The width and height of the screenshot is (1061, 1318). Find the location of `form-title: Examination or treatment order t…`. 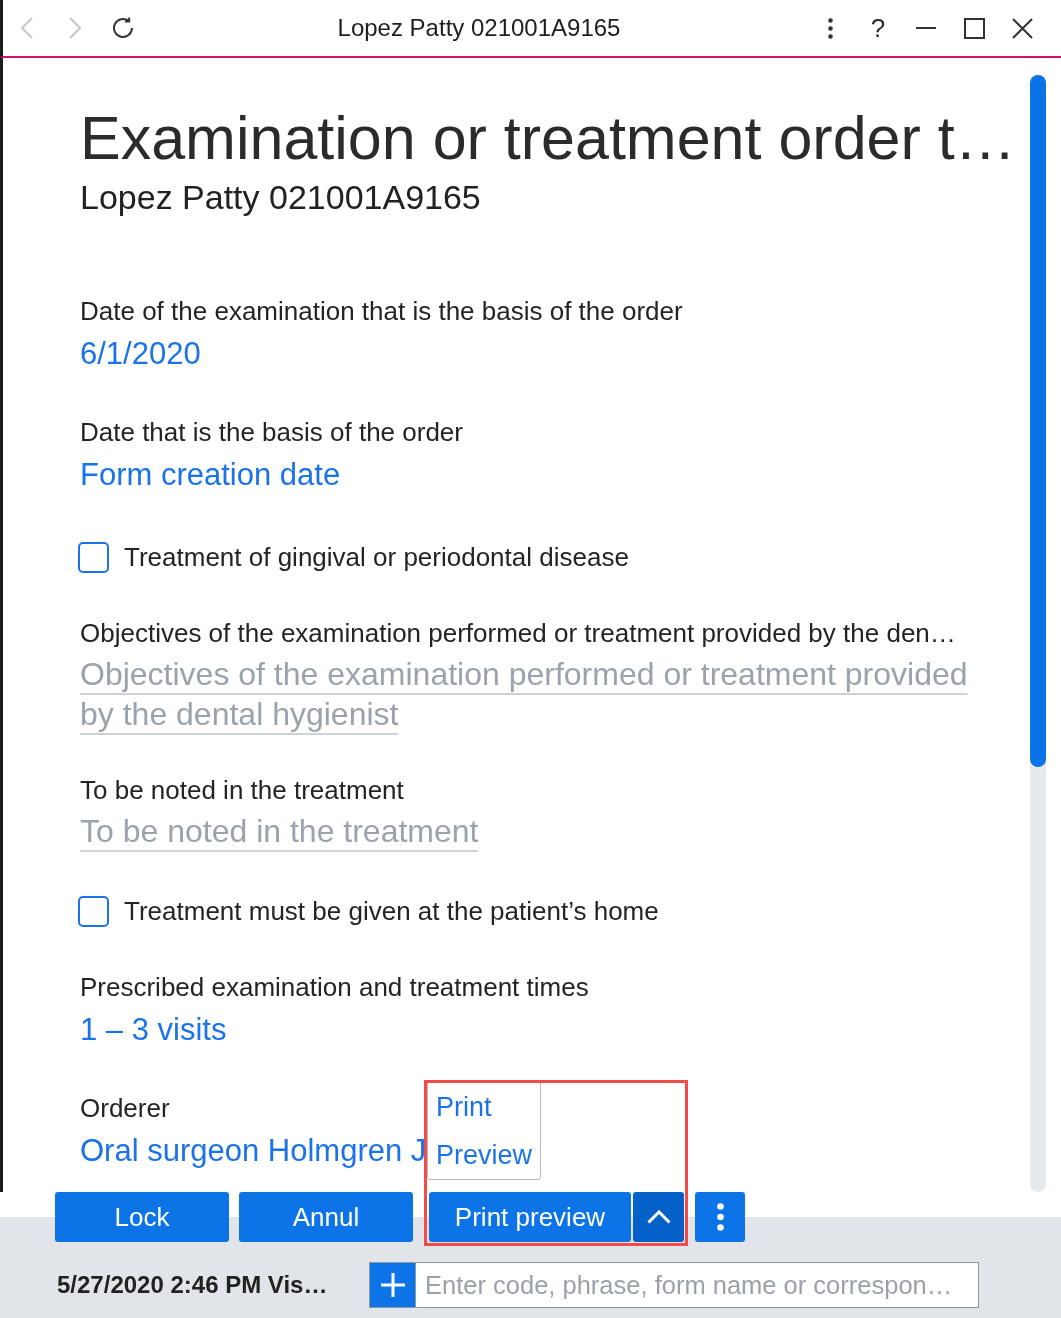

form-title: Examination or treatment order t… is located at coordinates (548, 138).